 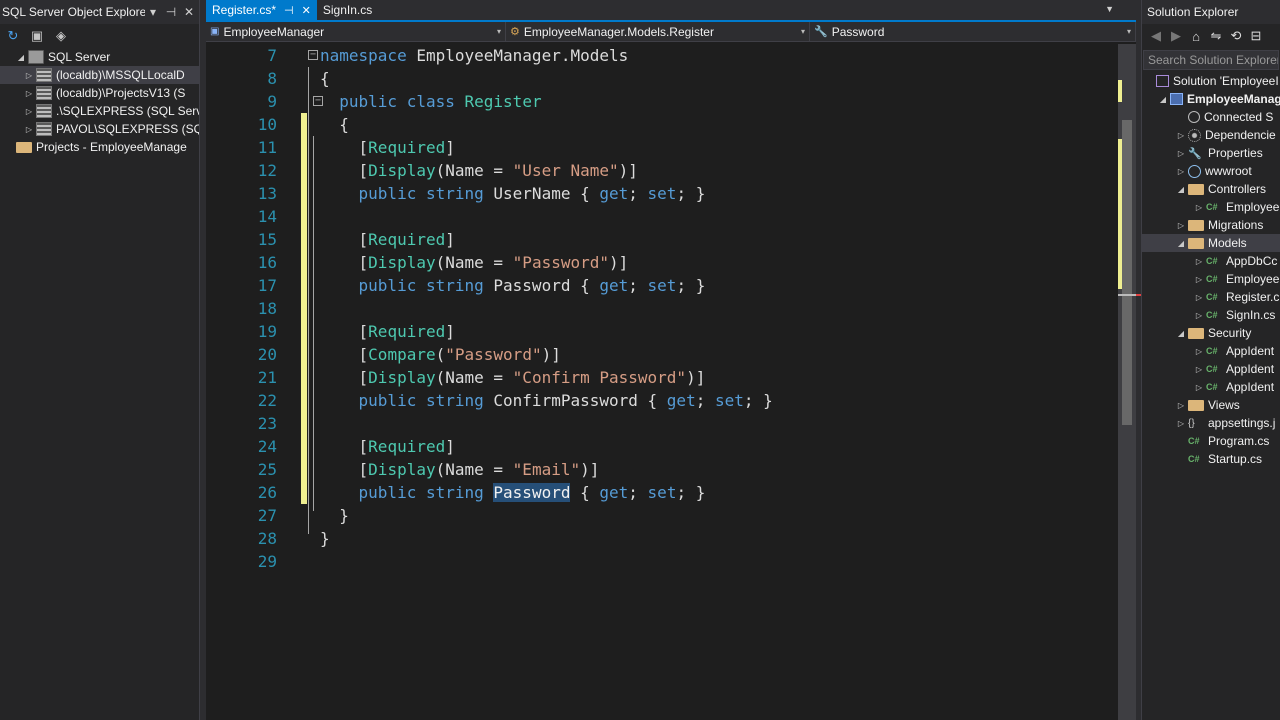 I want to click on solution-tree-item: ▷ wwwroot, so click(x=1211, y=171).